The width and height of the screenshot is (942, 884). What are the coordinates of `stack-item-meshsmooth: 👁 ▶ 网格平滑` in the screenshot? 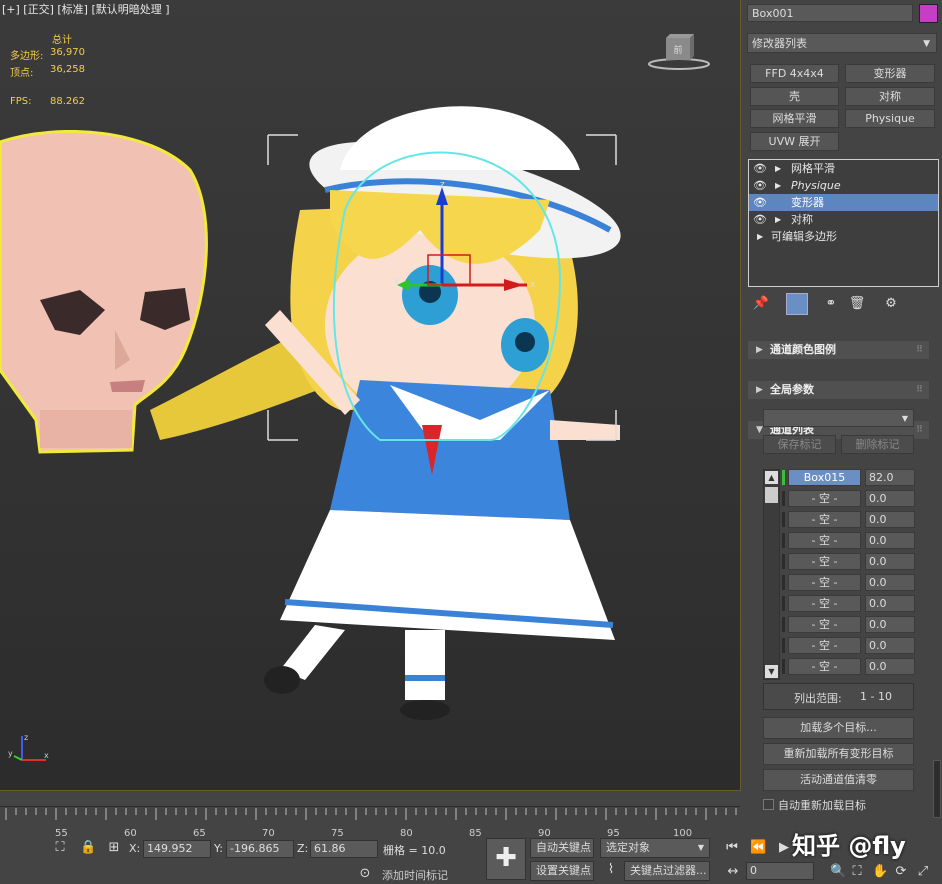 It's located at (843, 168).